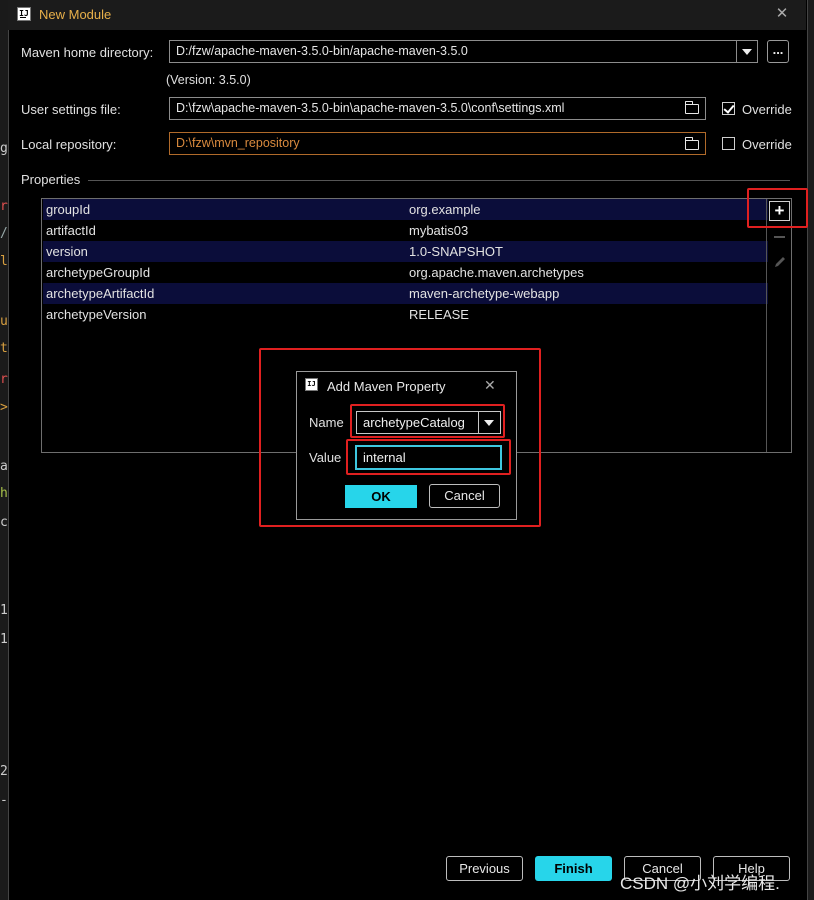 This screenshot has width=814, height=900. What do you see at coordinates (51, 179) in the screenshot?
I see `properties-section-label: Properties` at bounding box center [51, 179].